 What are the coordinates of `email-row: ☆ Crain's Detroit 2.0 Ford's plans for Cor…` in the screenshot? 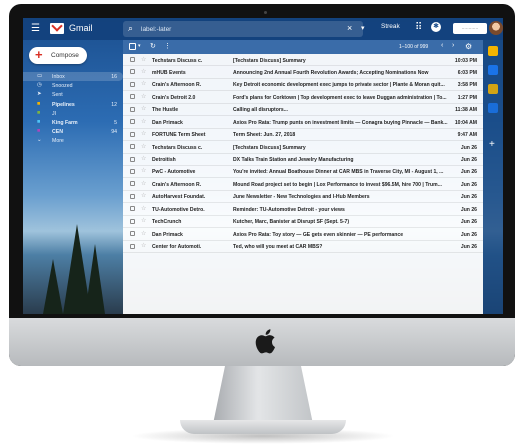 It's located at (303, 97).